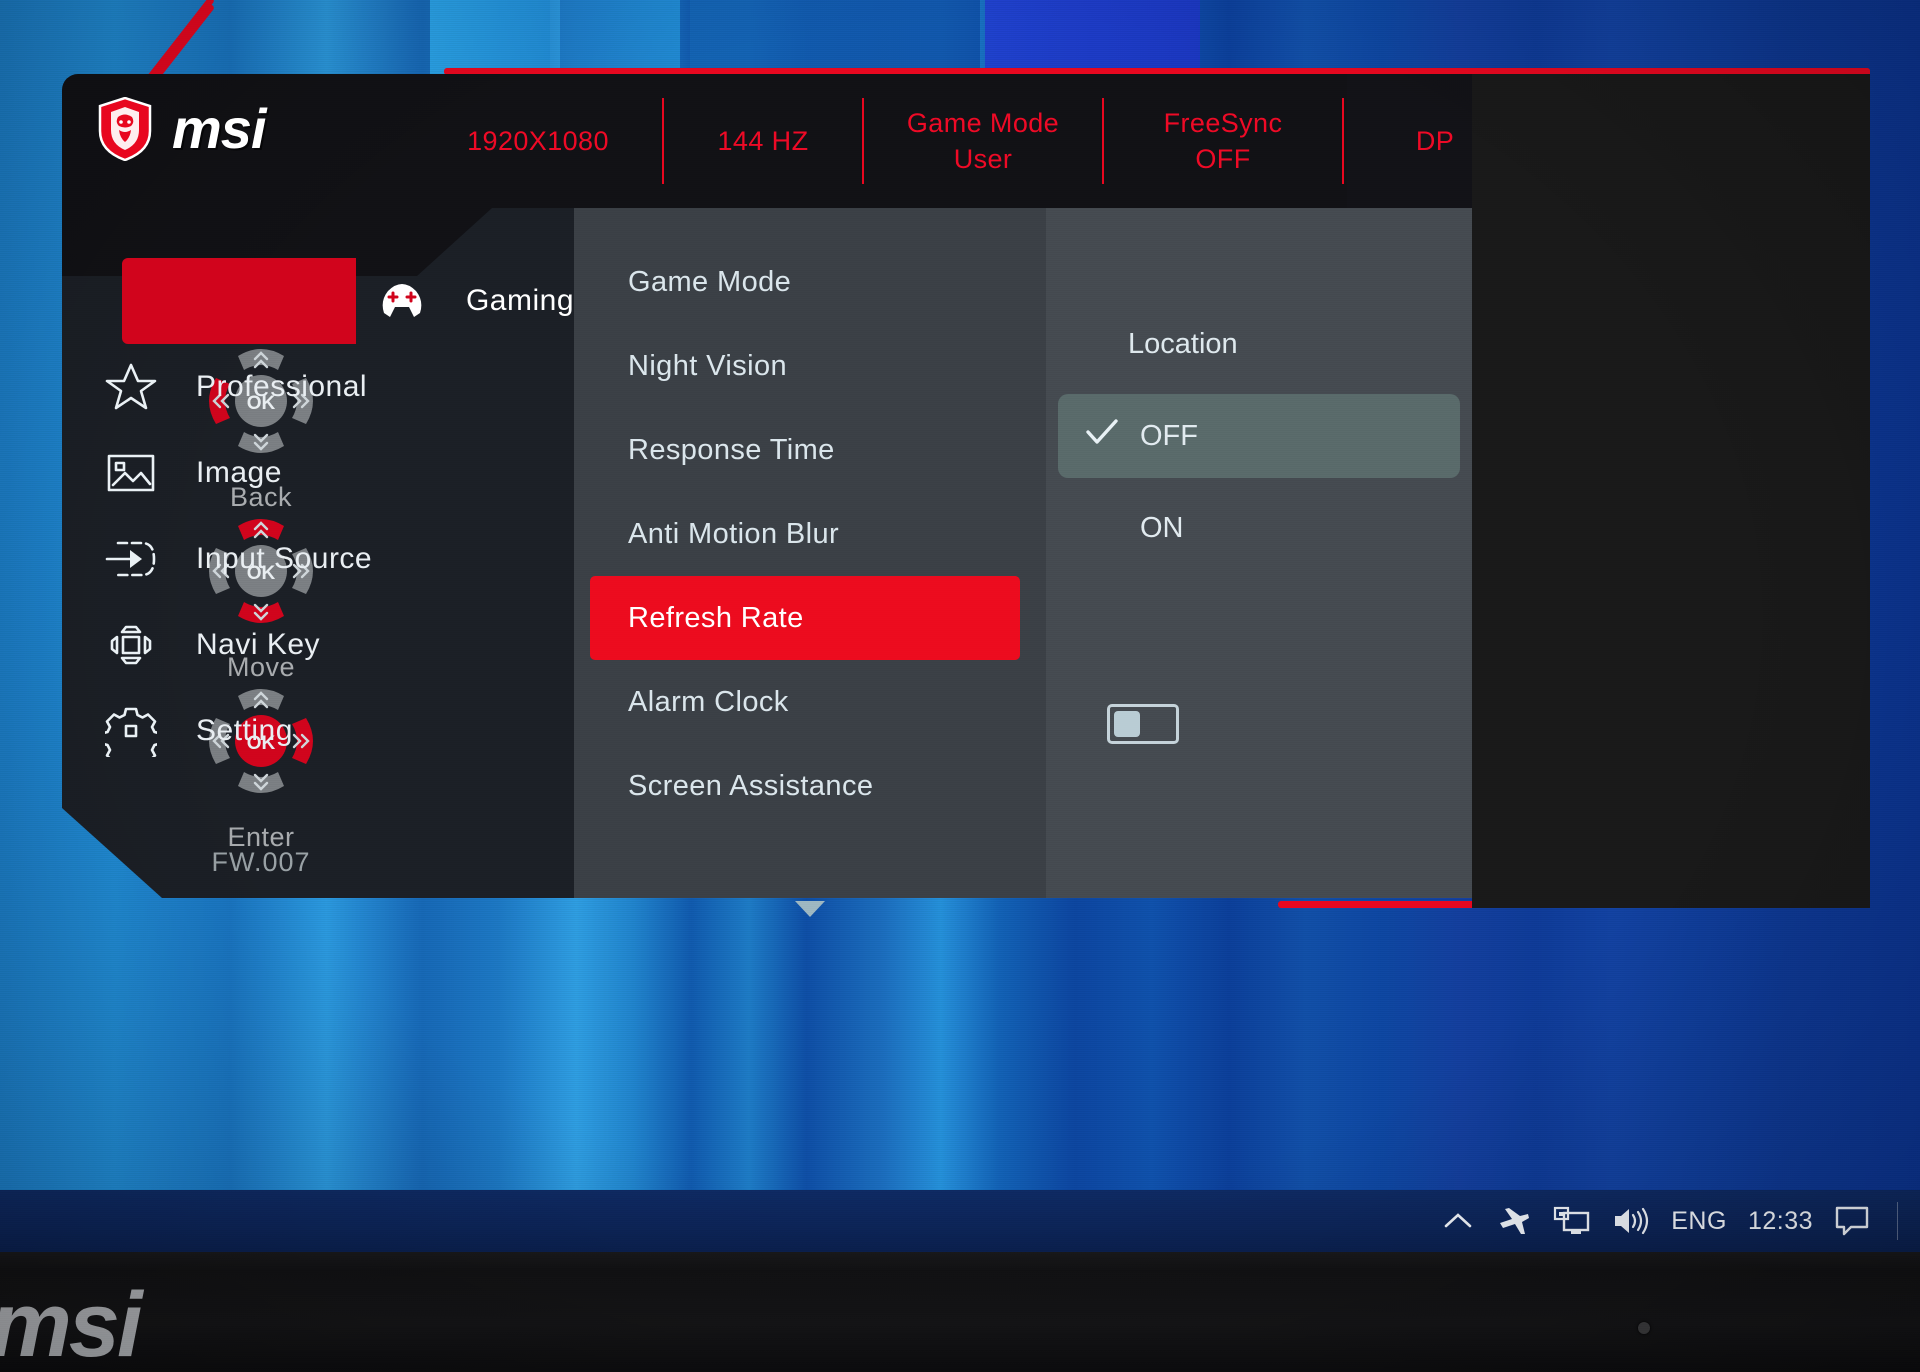 Image resolution: width=1920 pixels, height=1372 pixels. What do you see at coordinates (1183, 343) in the screenshot?
I see `options-title: Location` at bounding box center [1183, 343].